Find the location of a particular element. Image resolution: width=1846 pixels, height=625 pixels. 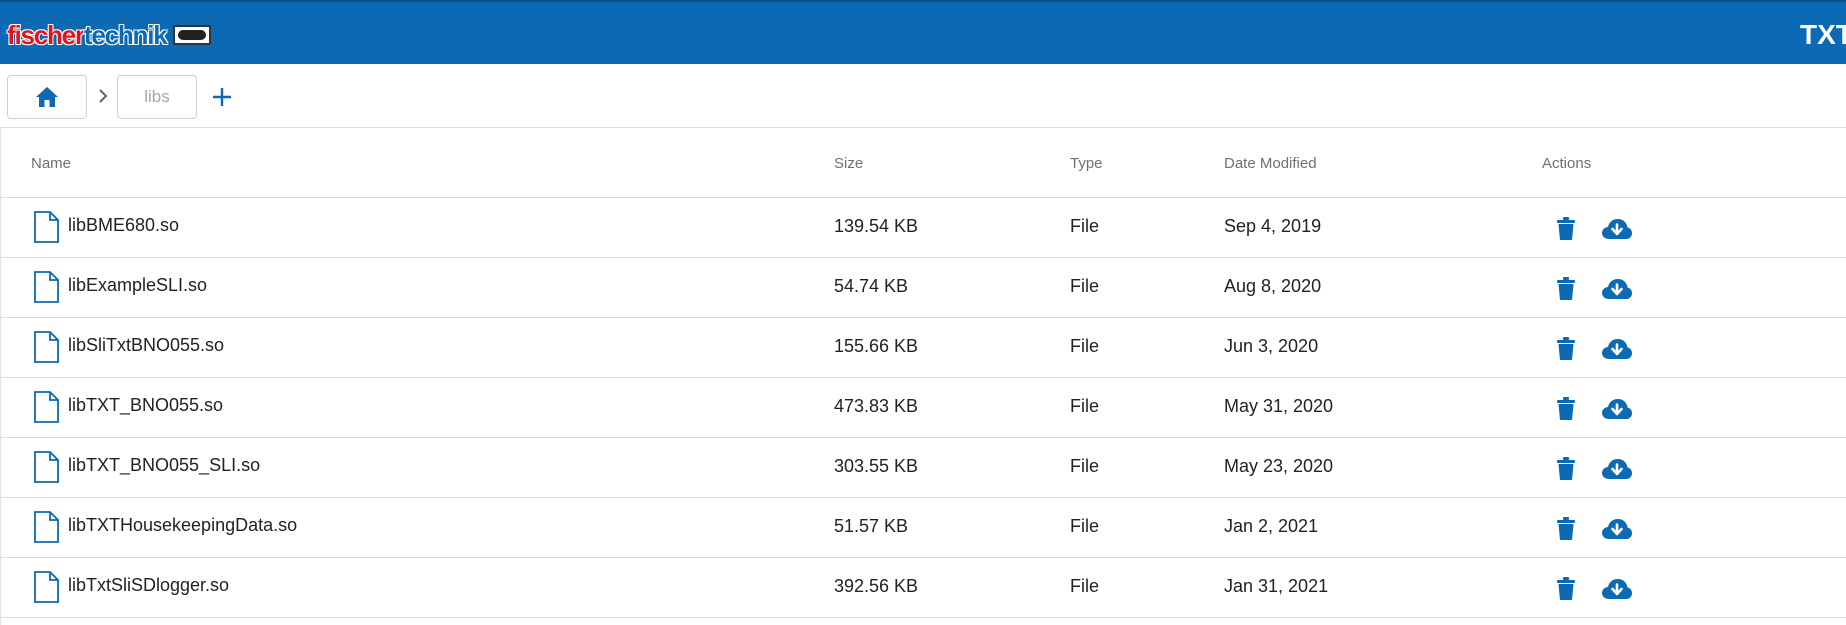

top-app-bar: fischer technik TXT is located at coordinates (923, 32).